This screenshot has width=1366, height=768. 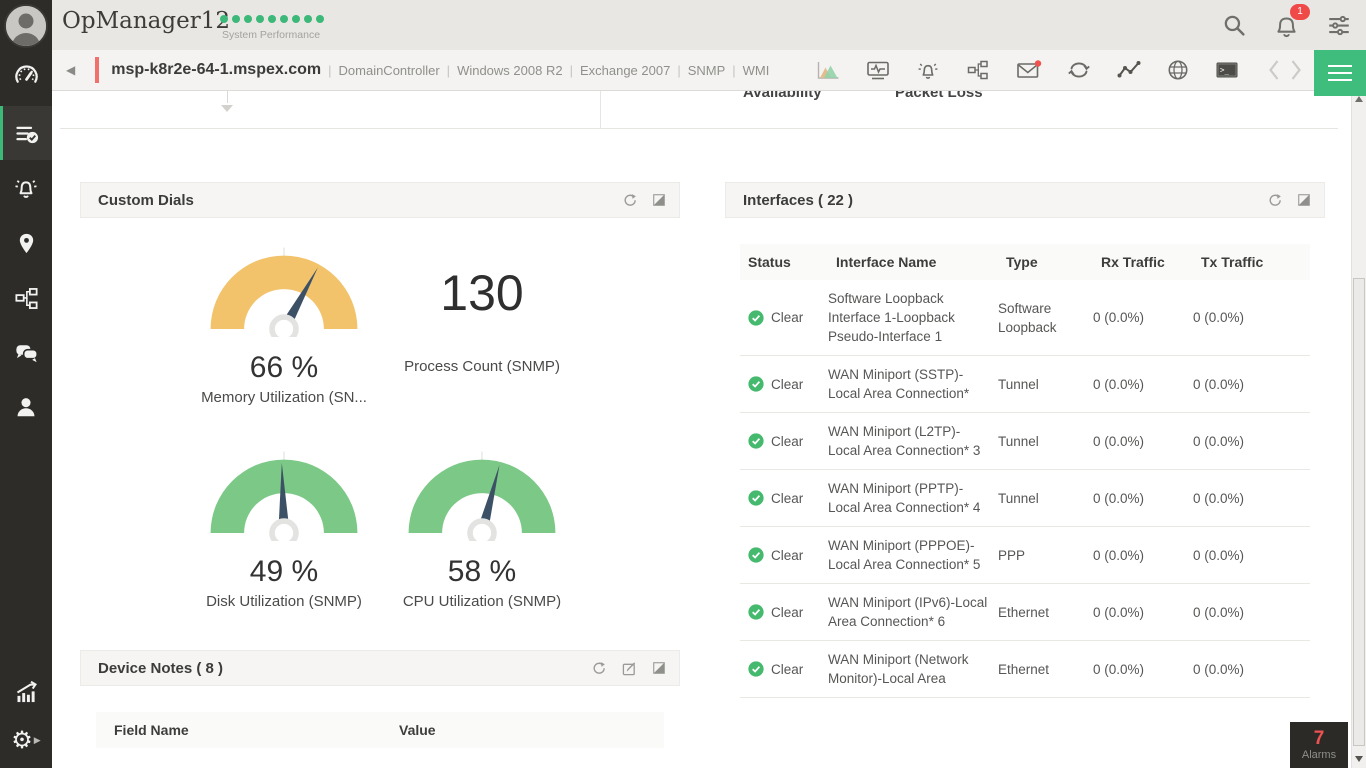 What do you see at coordinates (482, 530) in the screenshot?
I see `dial: 58 % CPU Utilization (SNMP)` at bounding box center [482, 530].